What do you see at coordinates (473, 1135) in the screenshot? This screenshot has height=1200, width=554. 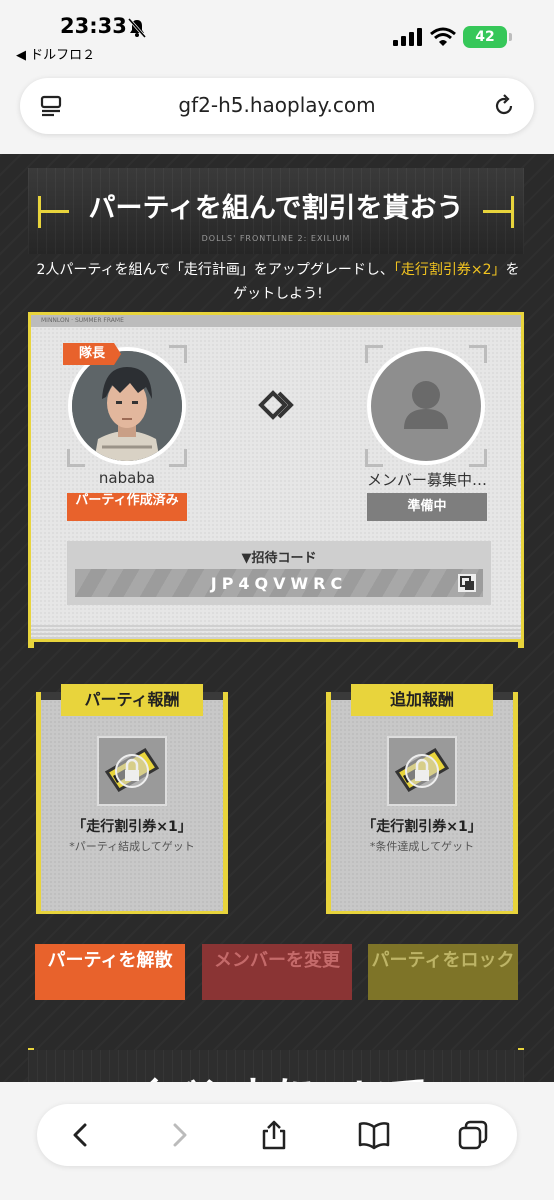 I see `tabs-icon` at bounding box center [473, 1135].